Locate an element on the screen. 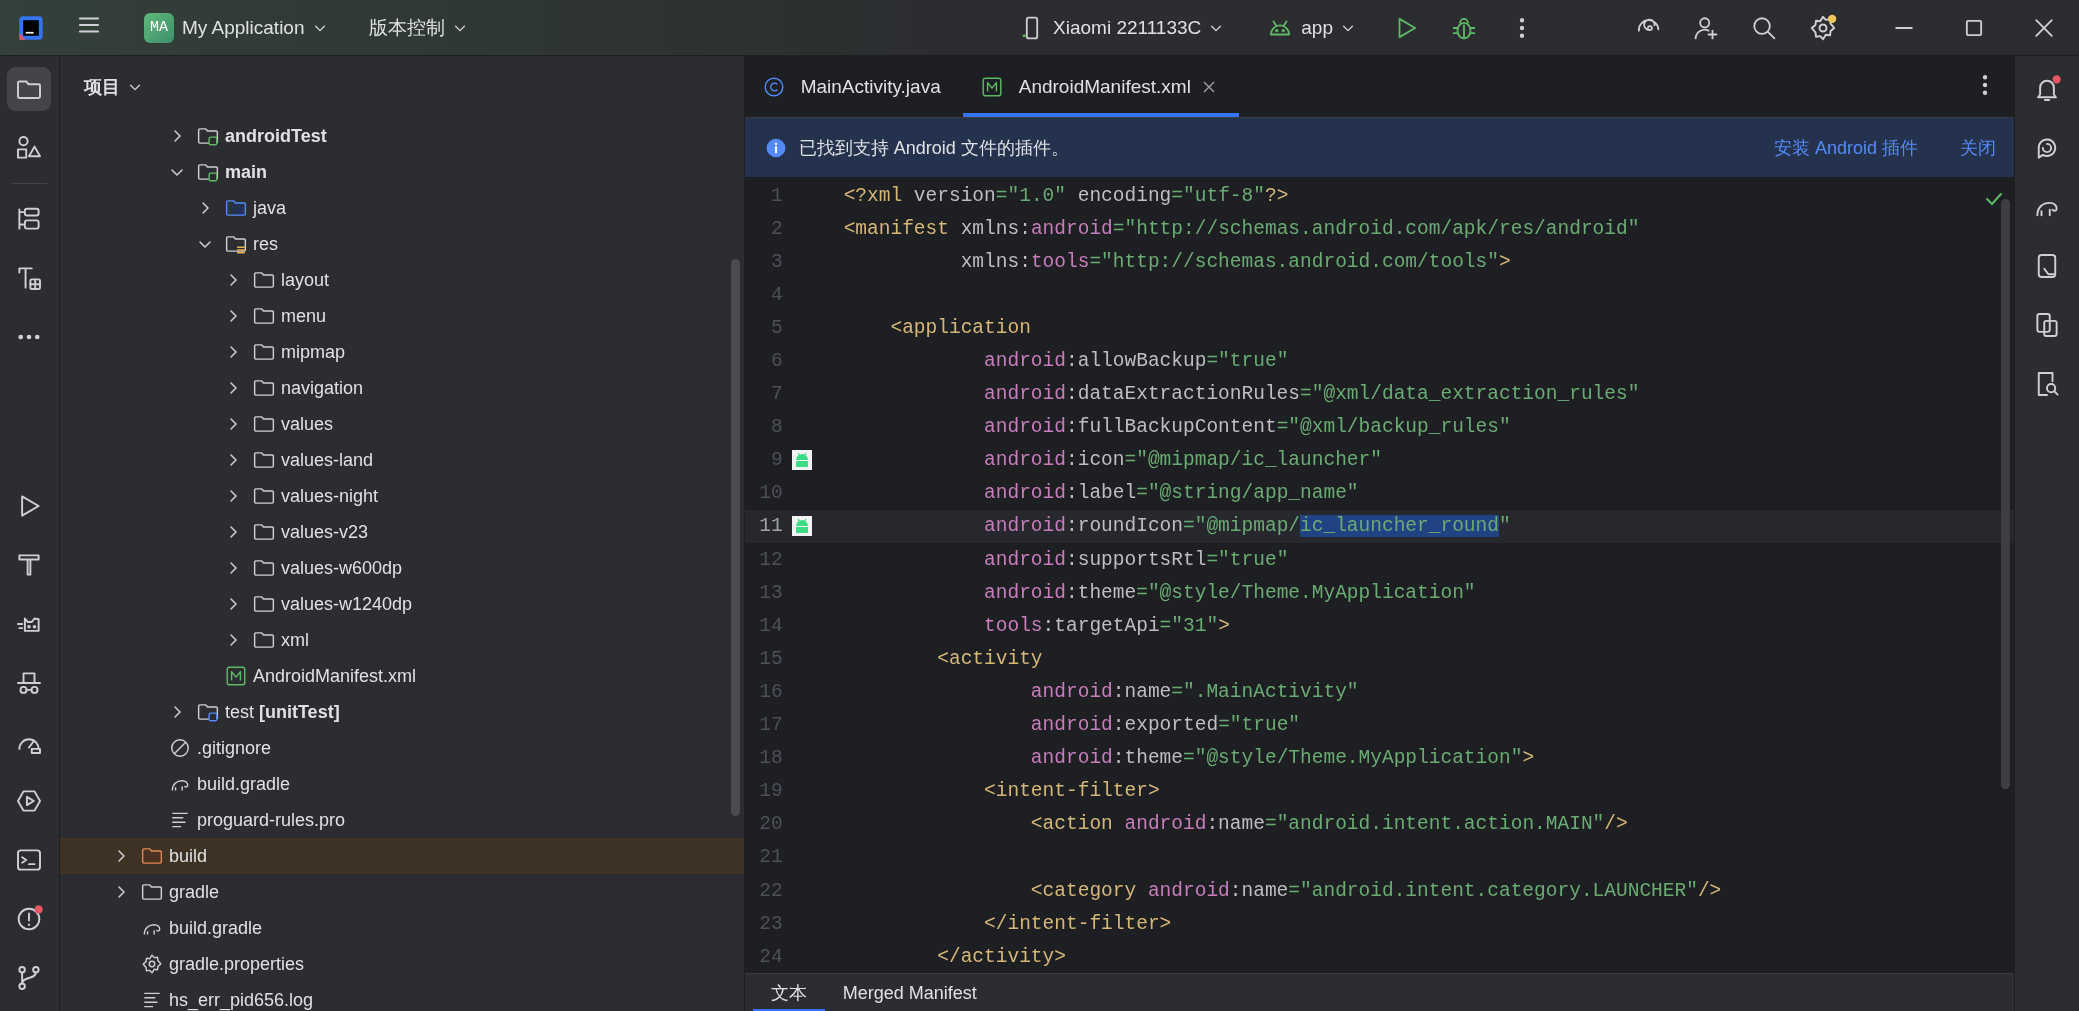  c-circle-icon is located at coordinates (773, 86).